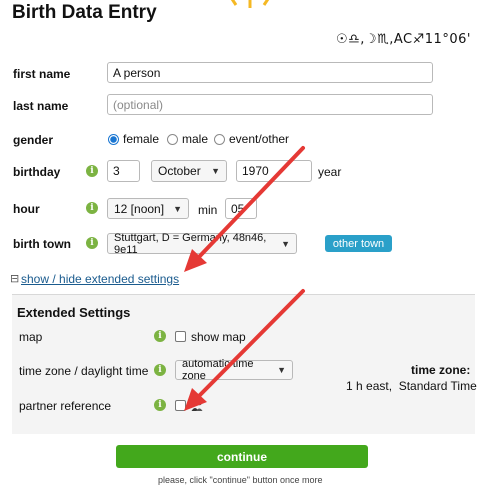 The width and height of the screenshot is (500, 492). I want to click on continue-button: continue, so click(242, 456).